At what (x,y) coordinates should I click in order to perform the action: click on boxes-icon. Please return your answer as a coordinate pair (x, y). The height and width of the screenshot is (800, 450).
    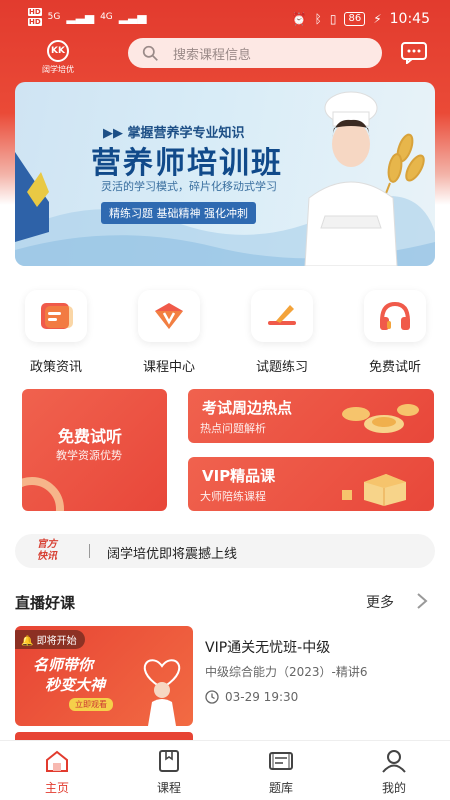
    Looking at the image, I should click on (374, 490).